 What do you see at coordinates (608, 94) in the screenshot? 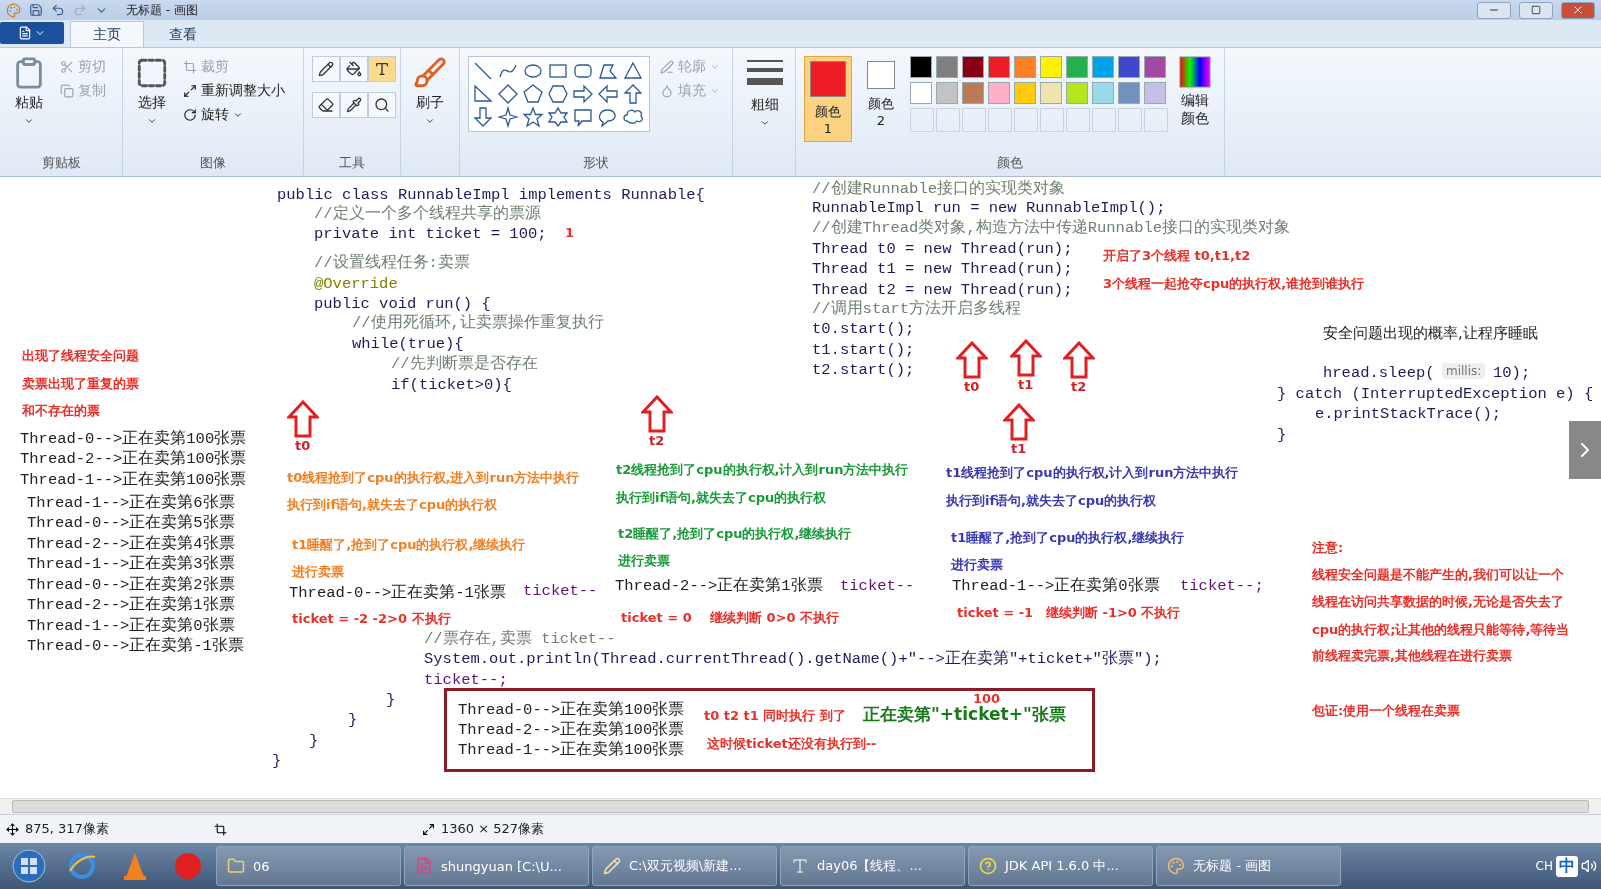
I see `left-arrow-shape-icon` at bounding box center [608, 94].